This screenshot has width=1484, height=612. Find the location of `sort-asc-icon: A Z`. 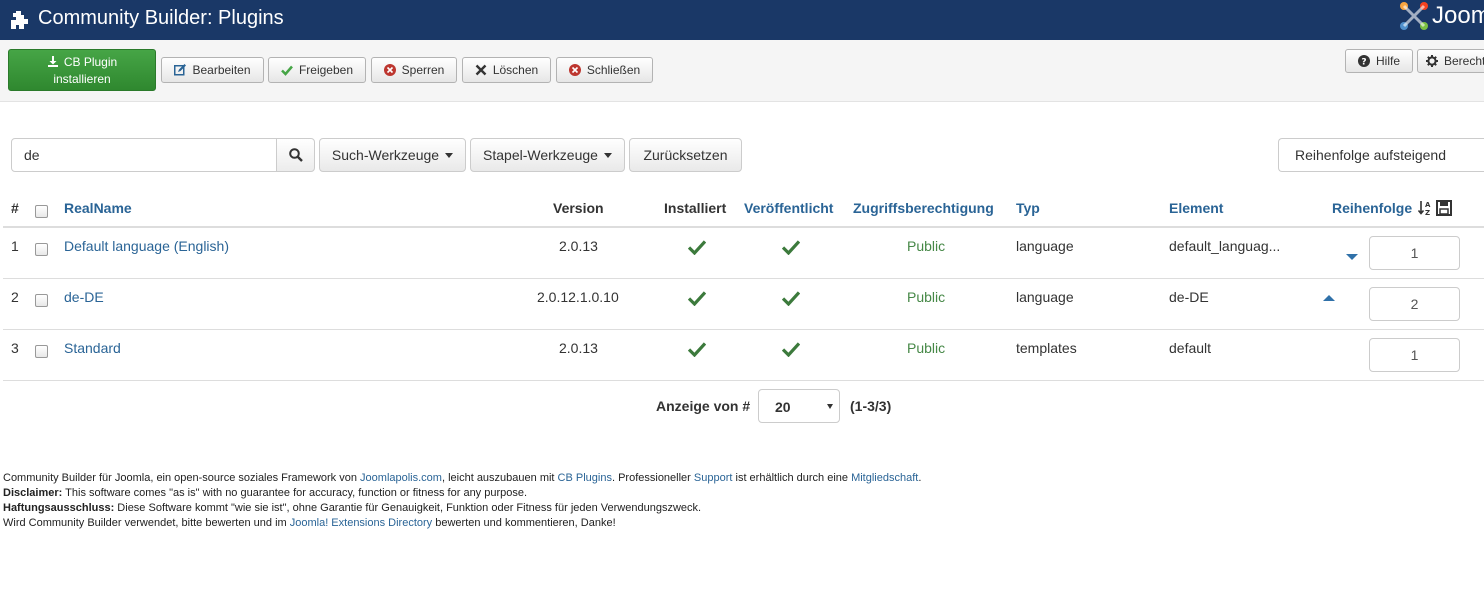

sort-asc-icon: A Z is located at coordinates (1426, 208).